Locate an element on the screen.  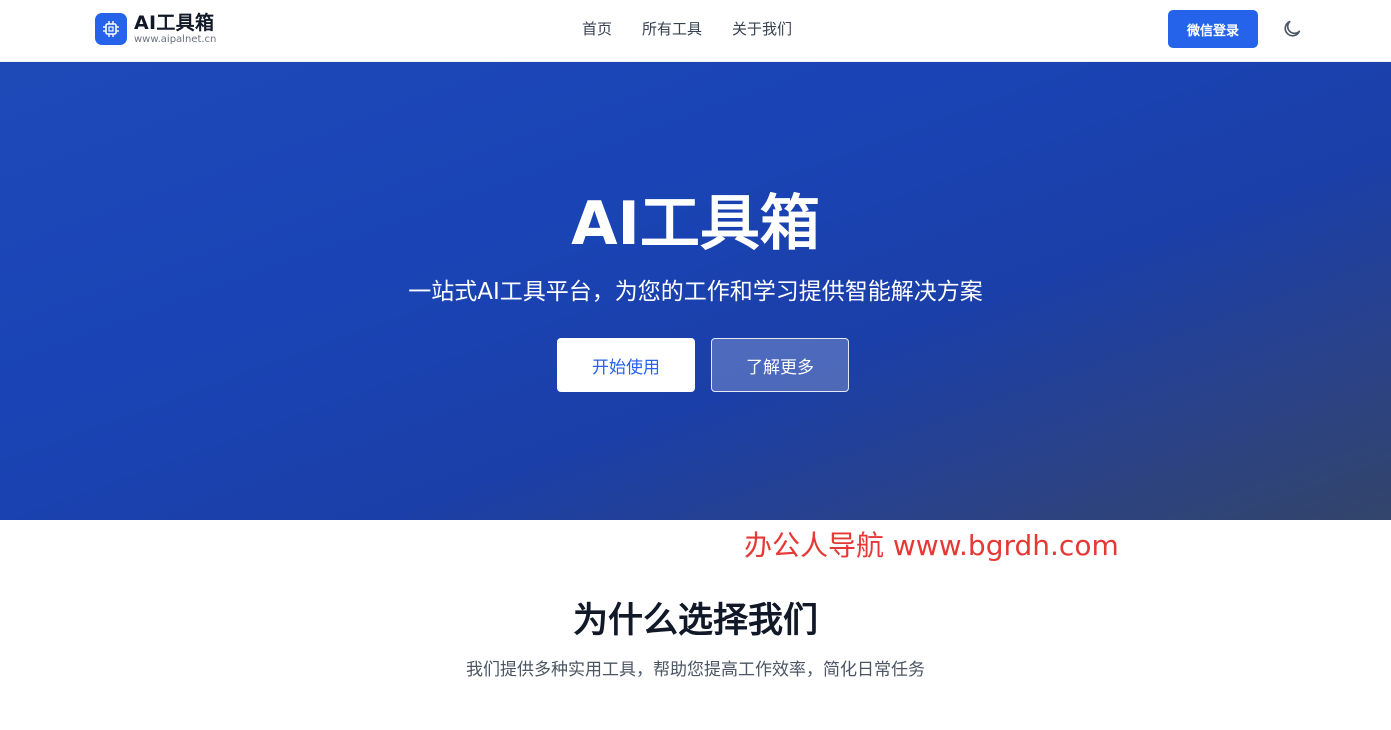
hero-subtitle: 一站式AI工具平台，为您的工作和学习提供智能解决方案 is located at coordinates (695, 292).